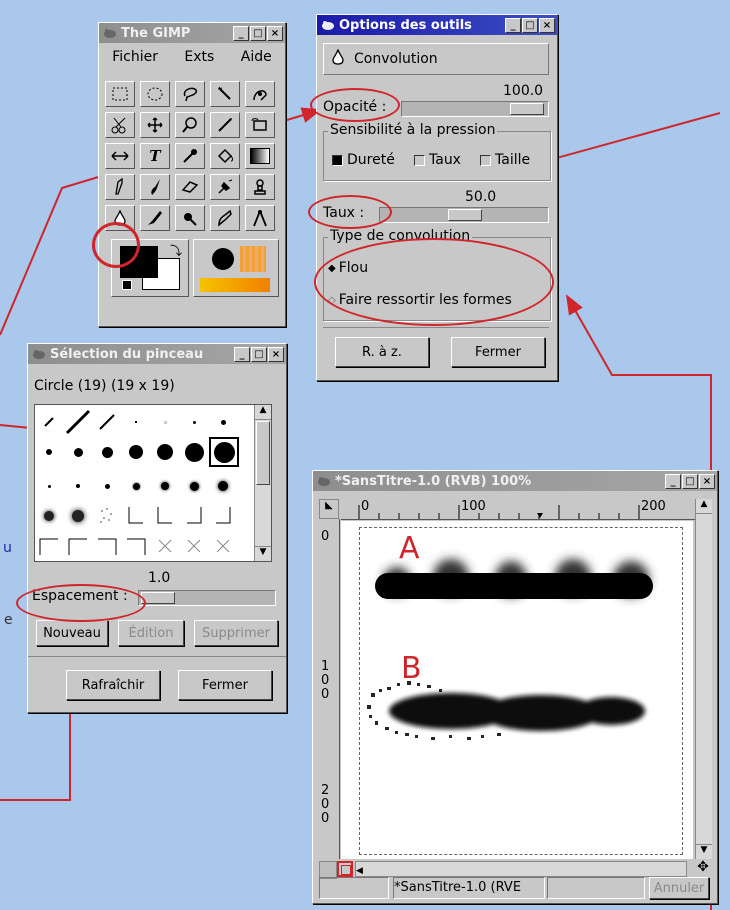  What do you see at coordinates (225, 218) in the screenshot?
I see `smudge-tool-icon` at bounding box center [225, 218].